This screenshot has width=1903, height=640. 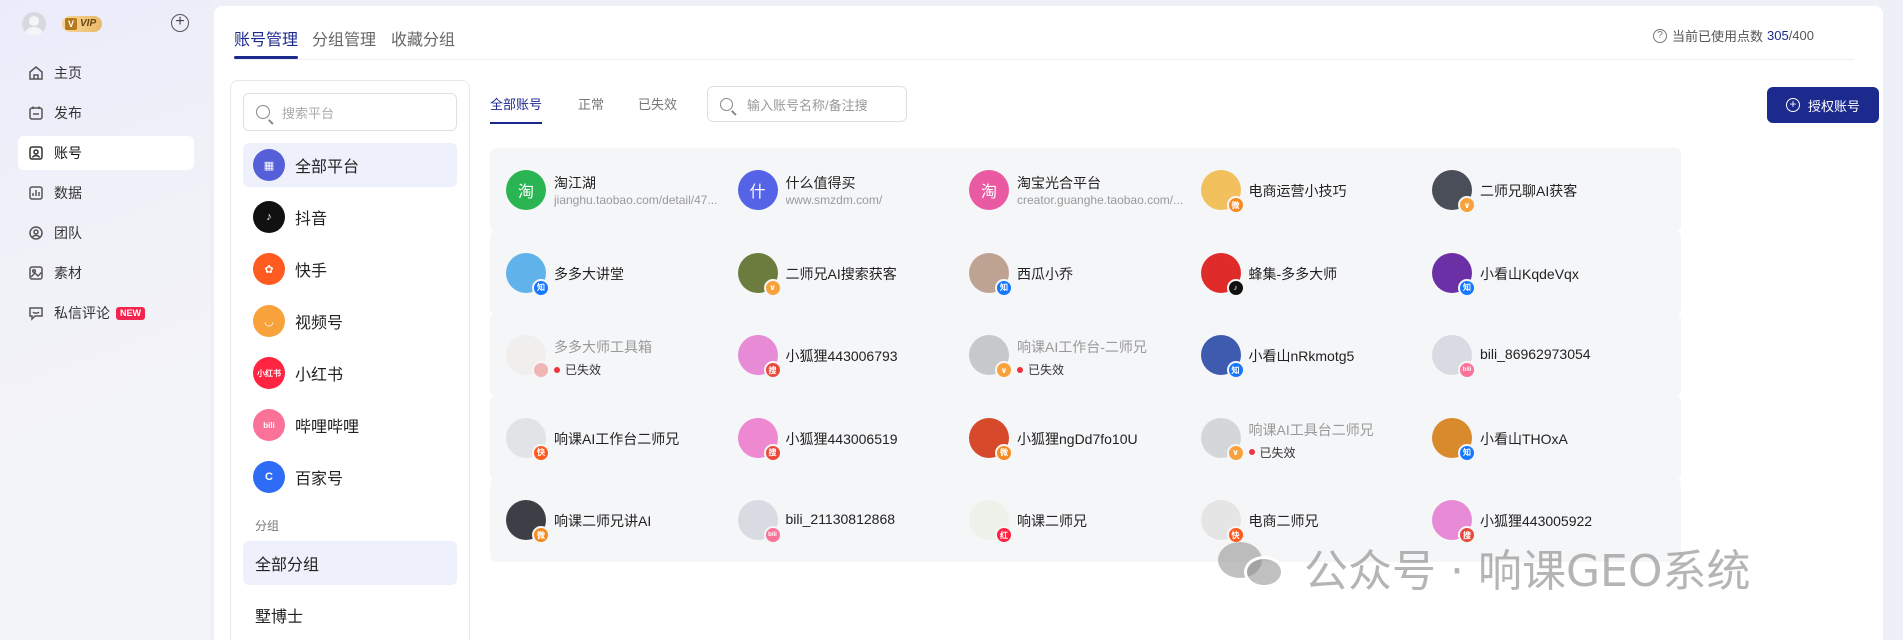 I want to click on account-card: 什什么值得买 www.smzdm.com/, so click(x=854, y=190).